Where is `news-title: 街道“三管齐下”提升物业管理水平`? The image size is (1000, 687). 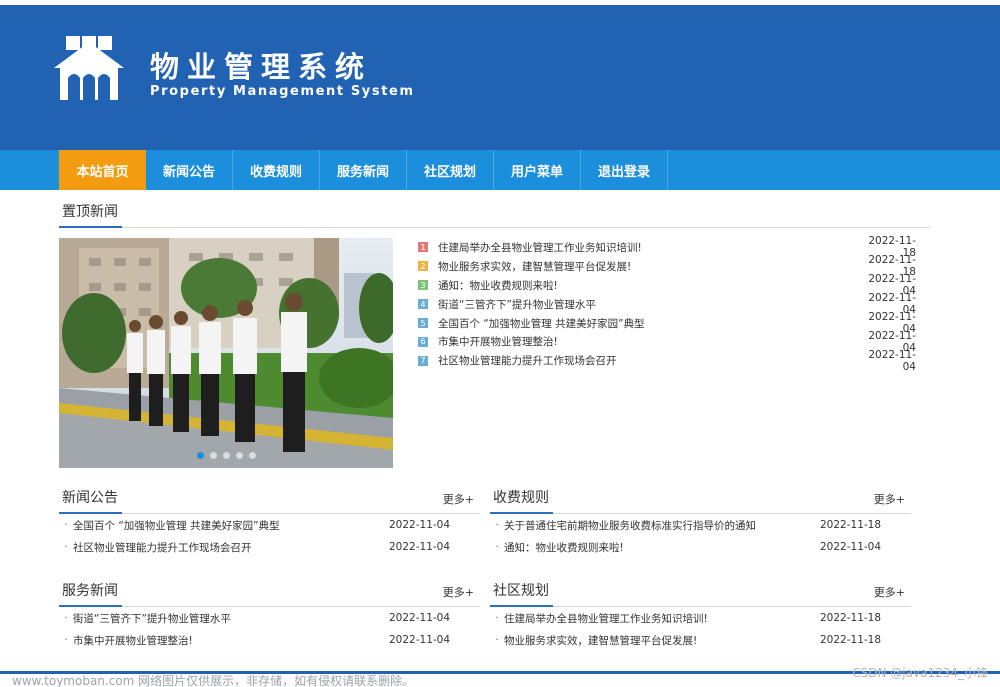
news-title: 街道“三管齐下”提升物业管理水平 is located at coordinates (647, 304).